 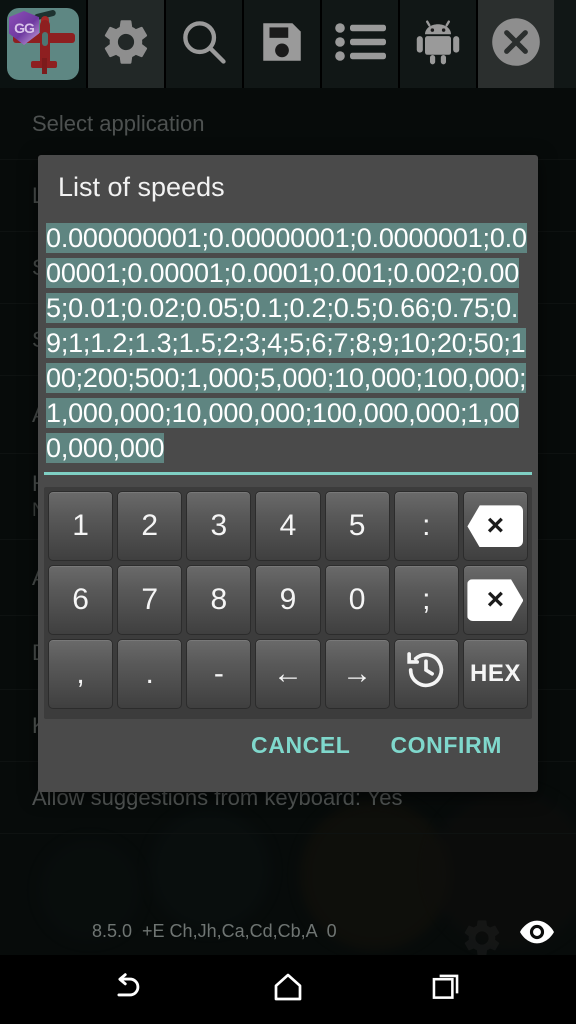 I want to click on close-icon, so click(x=516, y=44).